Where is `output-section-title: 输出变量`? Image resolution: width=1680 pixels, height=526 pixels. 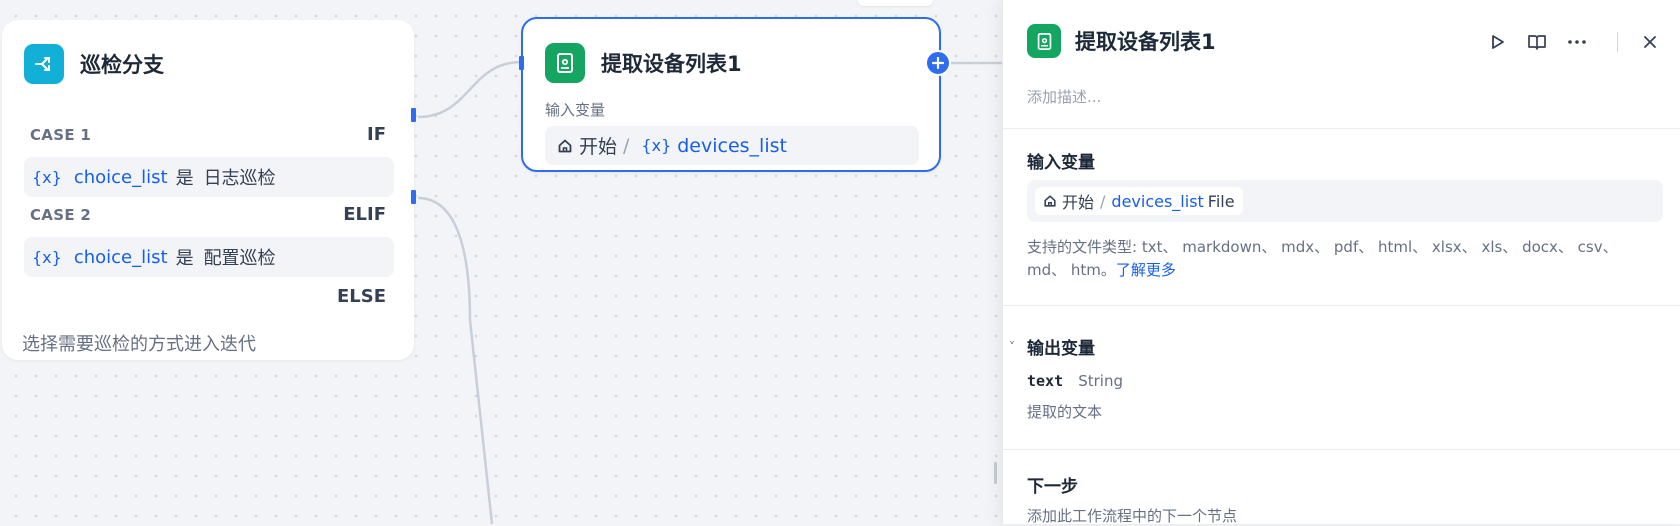
output-section-title: 输出变量 is located at coordinates (1061, 346).